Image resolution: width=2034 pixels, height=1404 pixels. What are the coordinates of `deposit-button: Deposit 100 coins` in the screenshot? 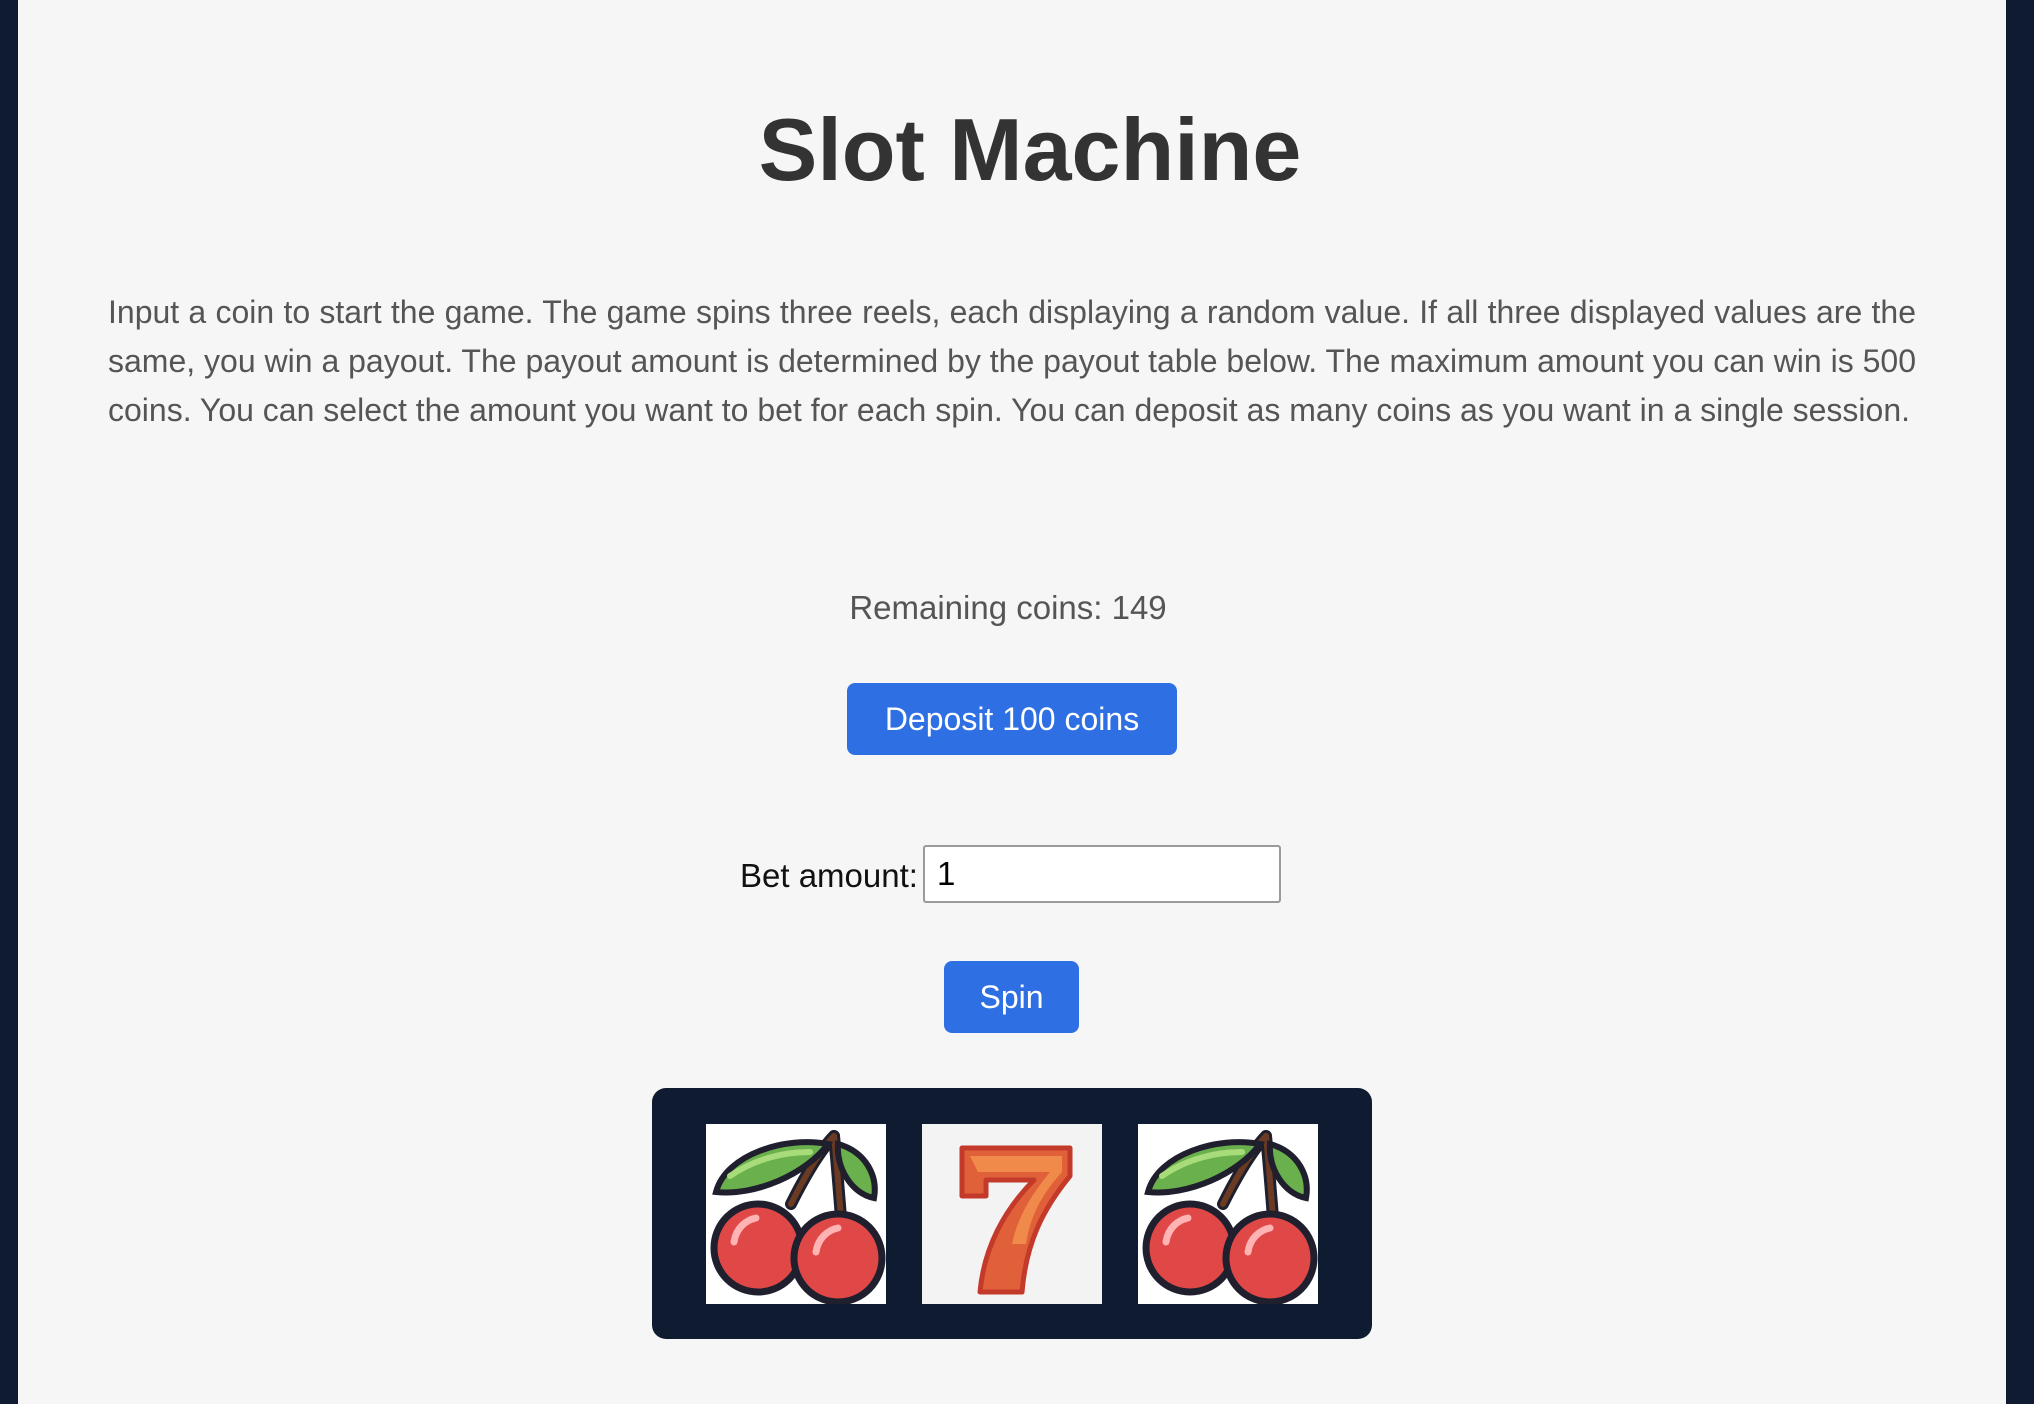 It's located at (1012, 719).